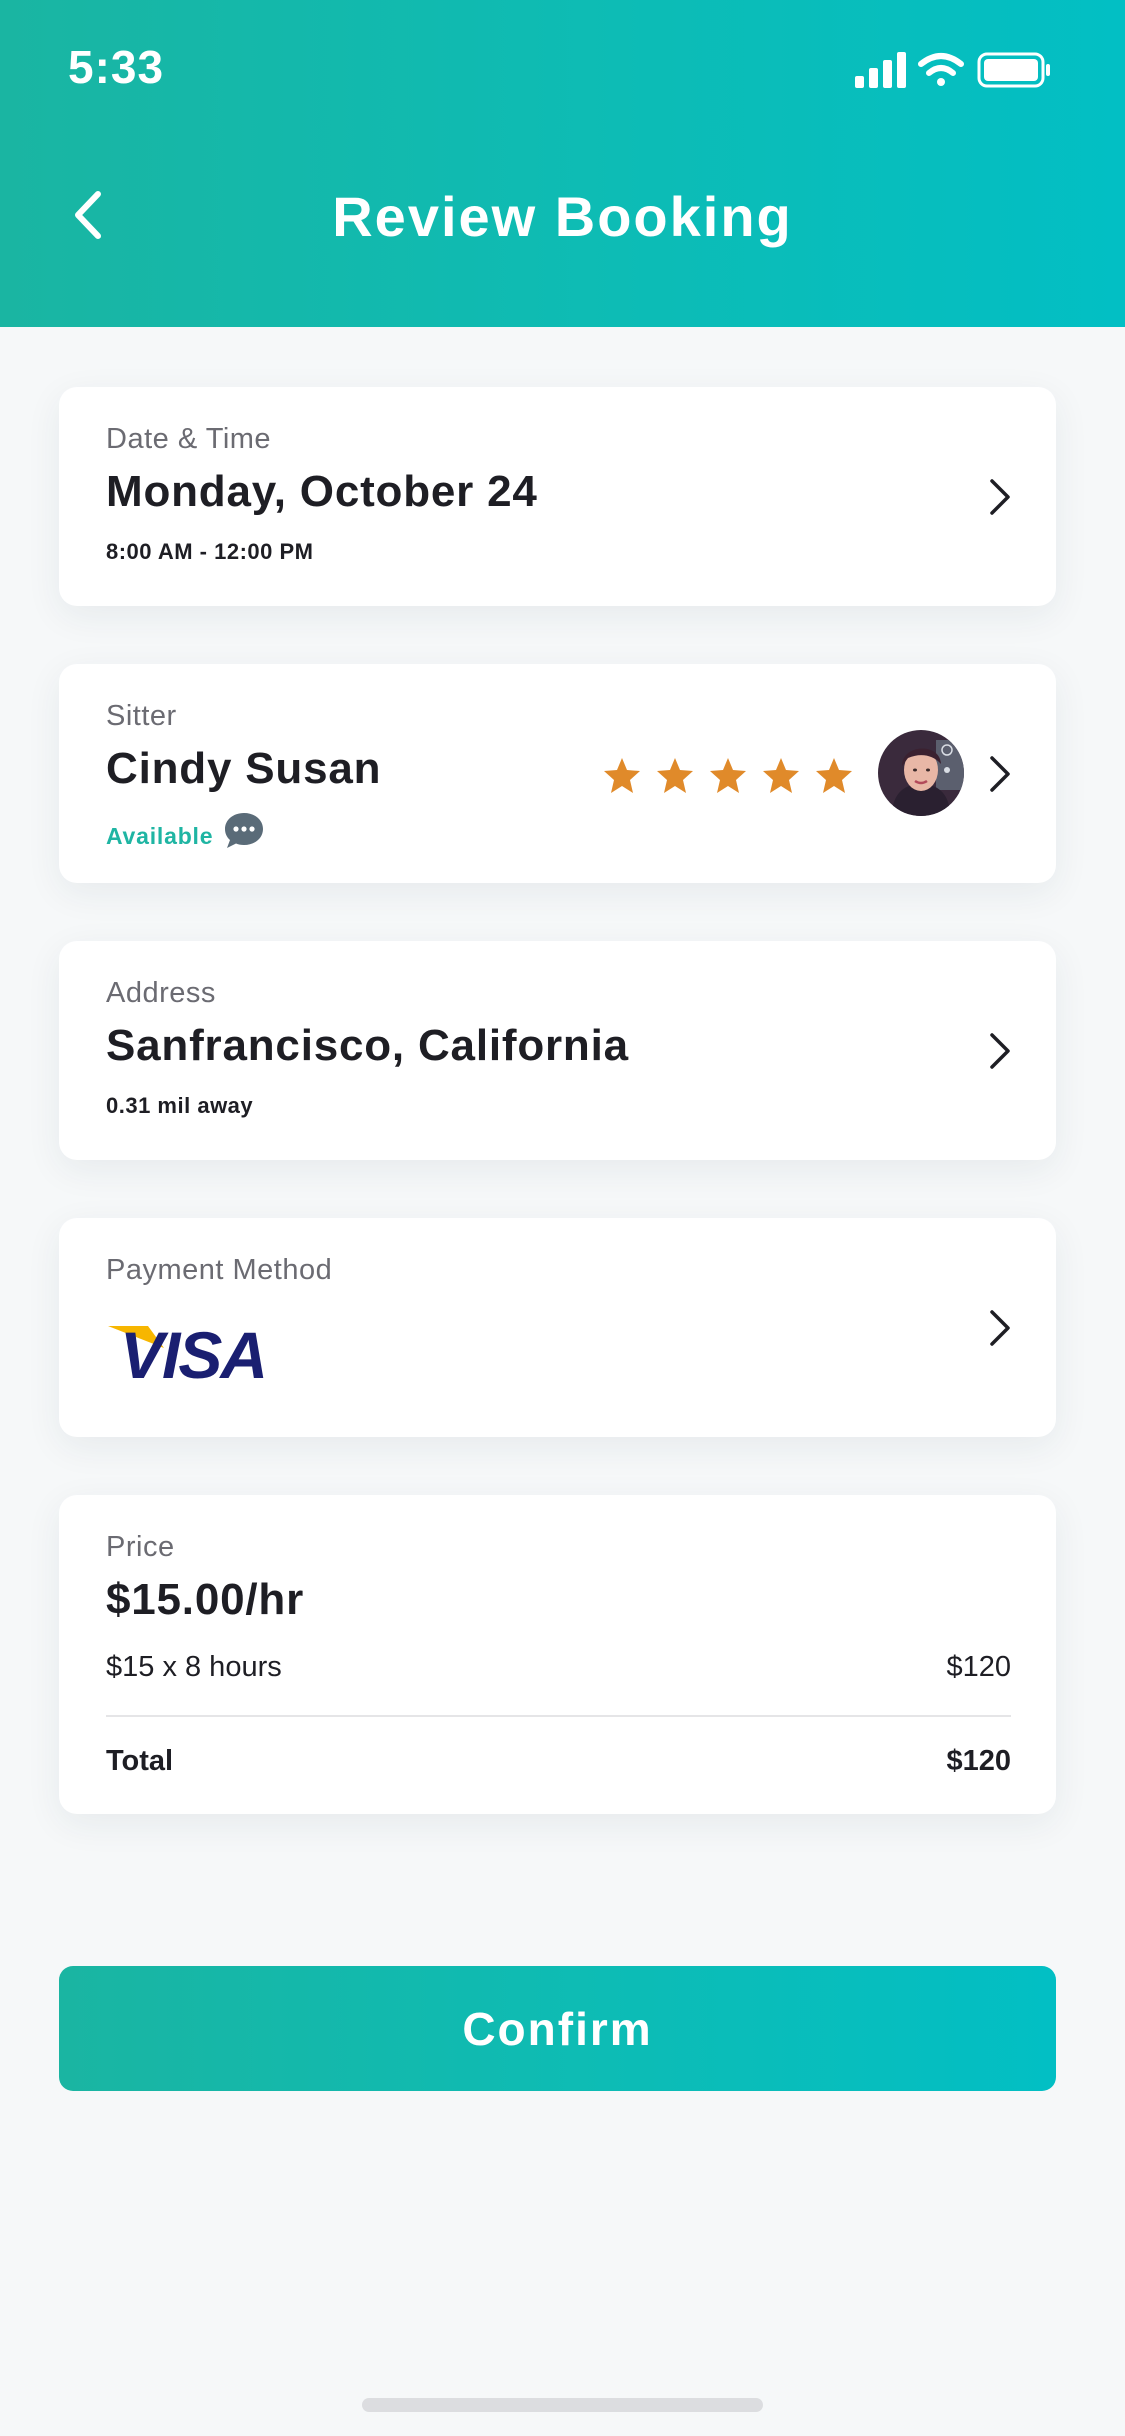 The width and height of the screenshot is (1125, 2436). What do you see at coordinates (941, 69) in the screenshot?
I see `wifi-icon` at bounding box center [941, 69].